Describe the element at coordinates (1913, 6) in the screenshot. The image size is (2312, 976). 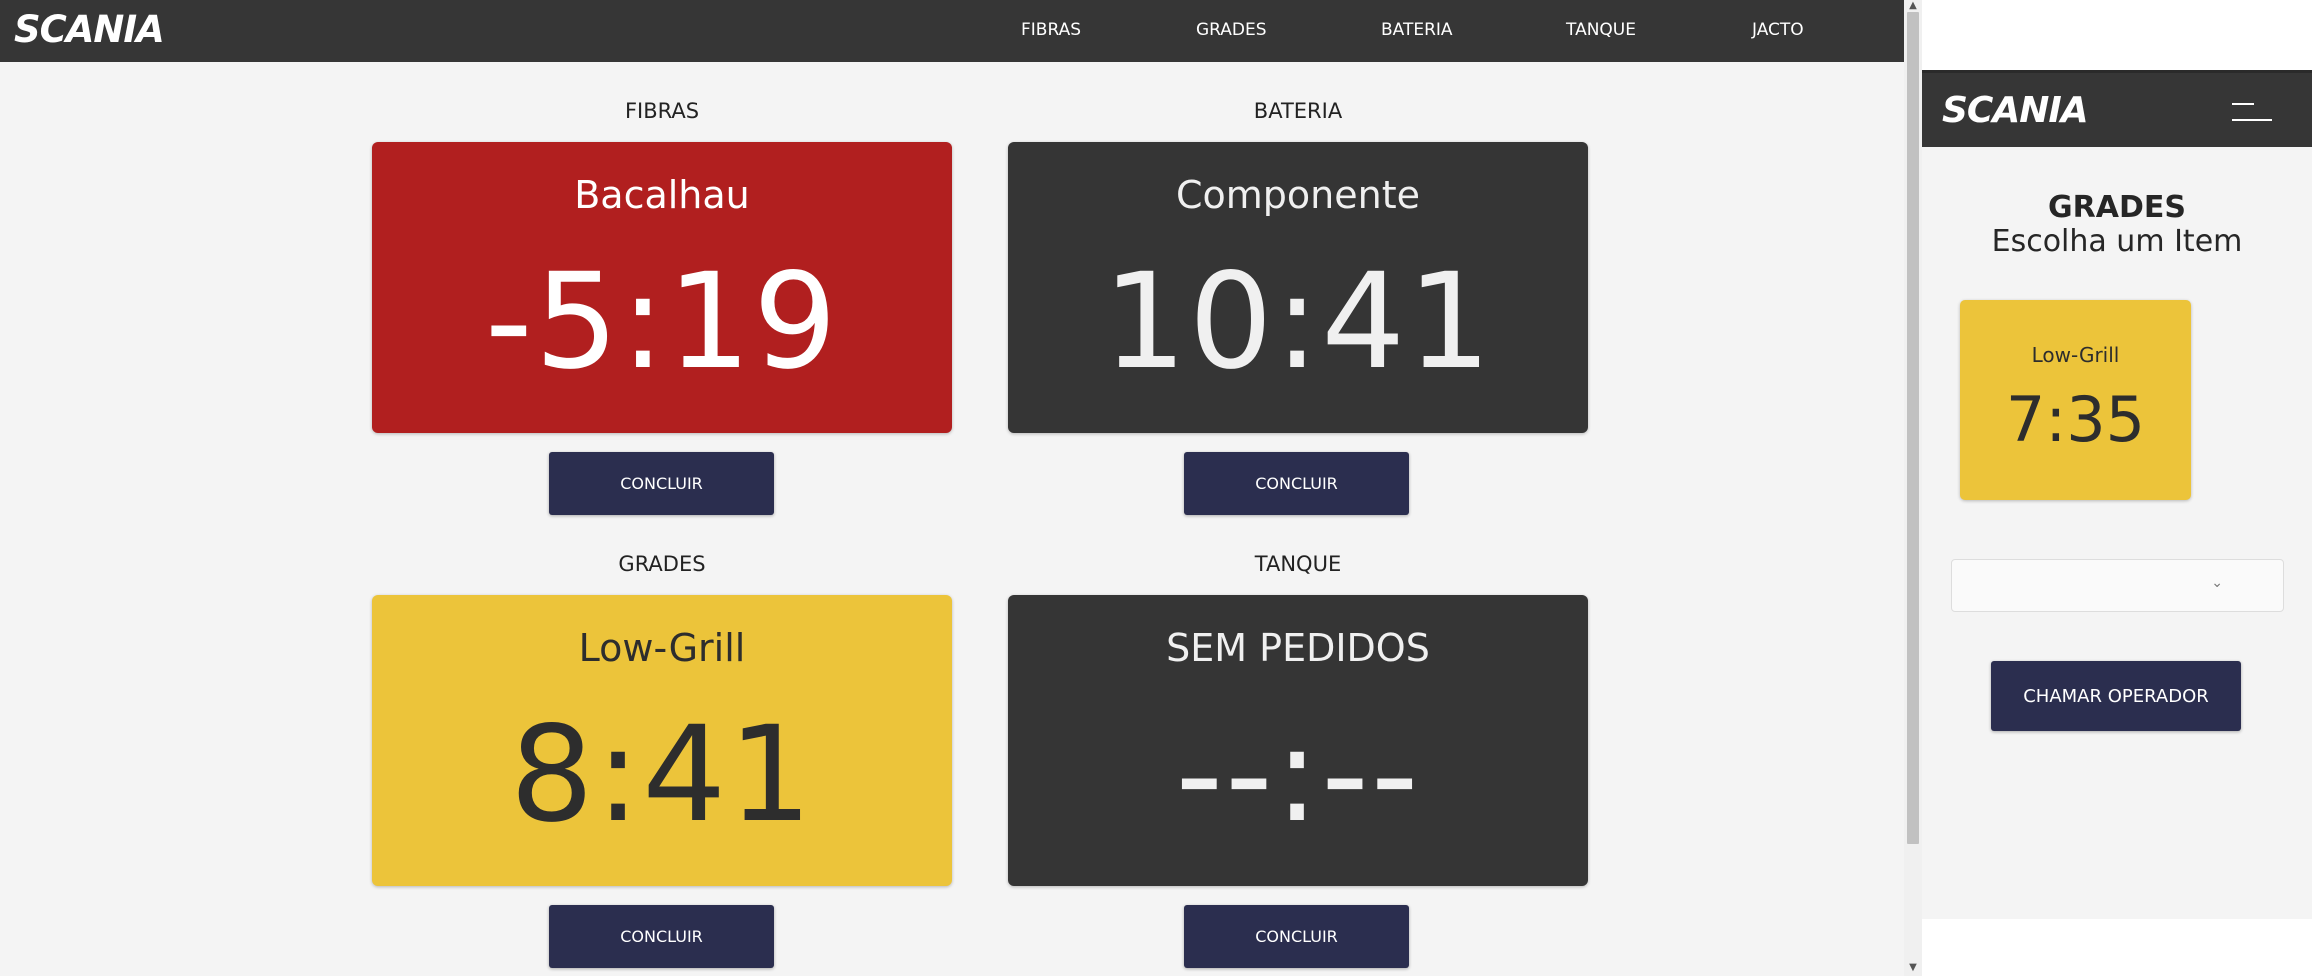
I see `scroll-up-arrow-icon: ▲` at that location.